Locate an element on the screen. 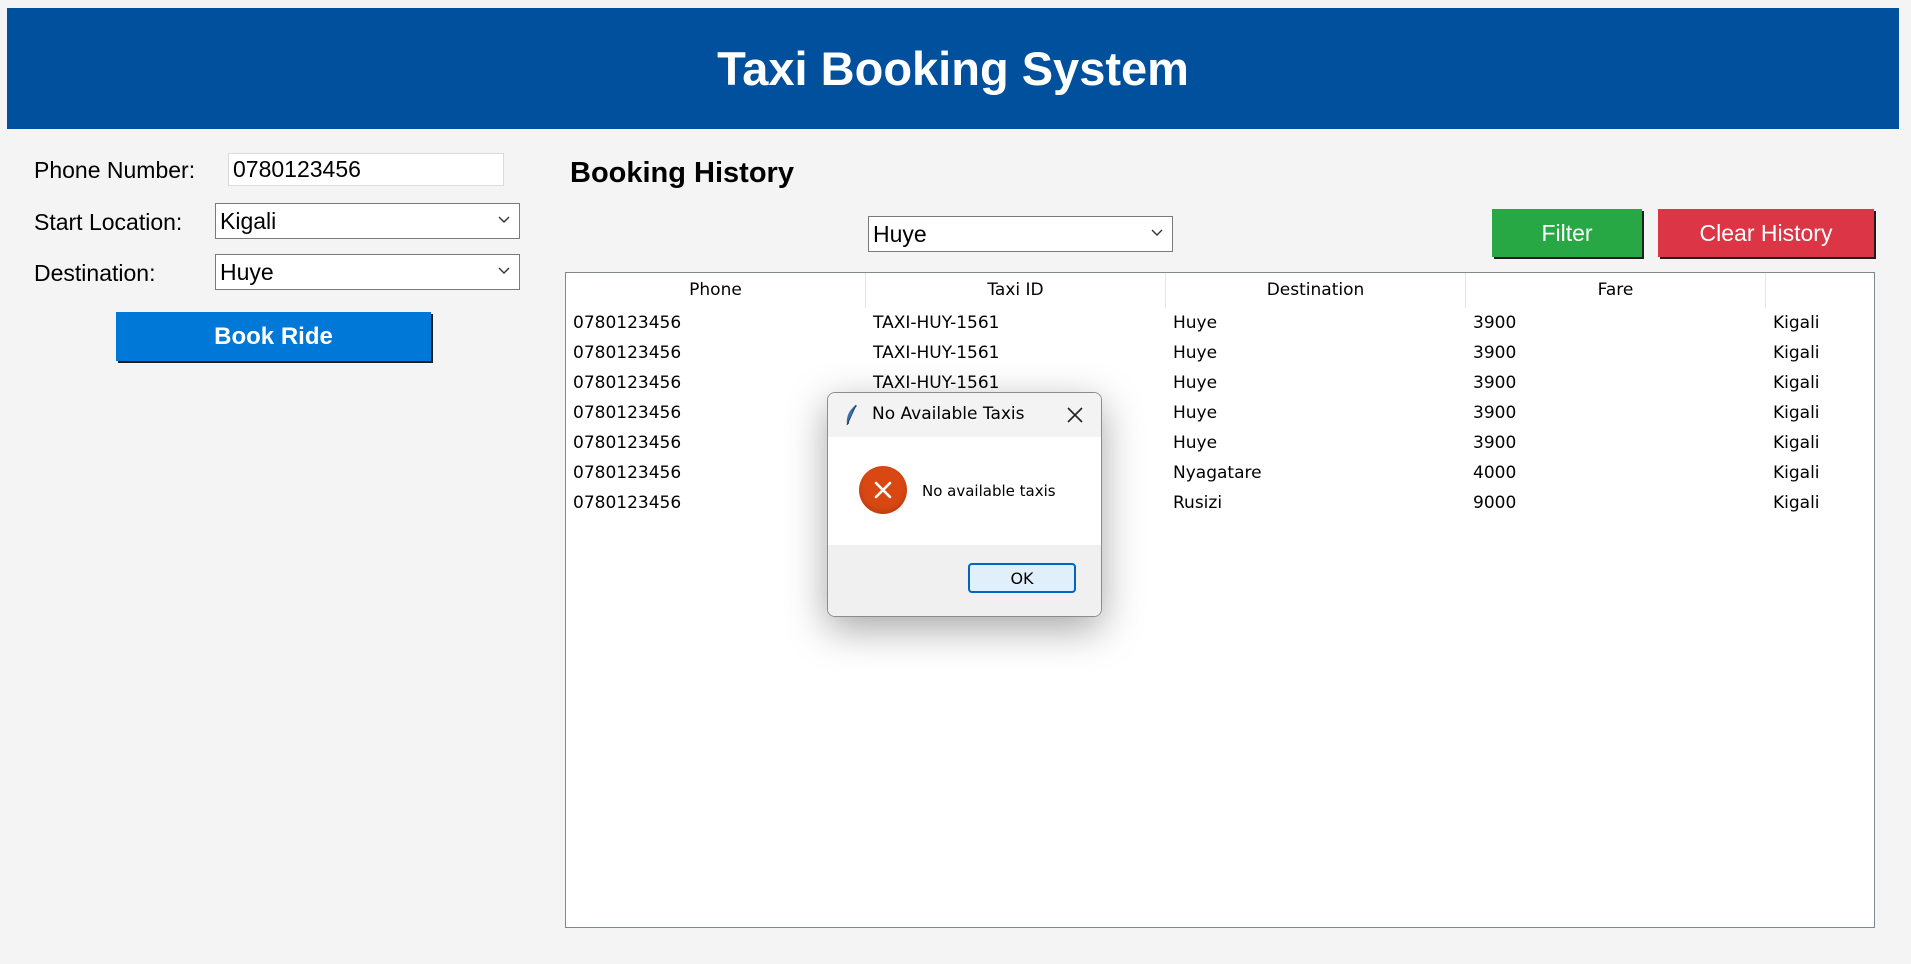 The image size is (1911, 964). start-location-value: Kigali is located at coordinates (248, 221).